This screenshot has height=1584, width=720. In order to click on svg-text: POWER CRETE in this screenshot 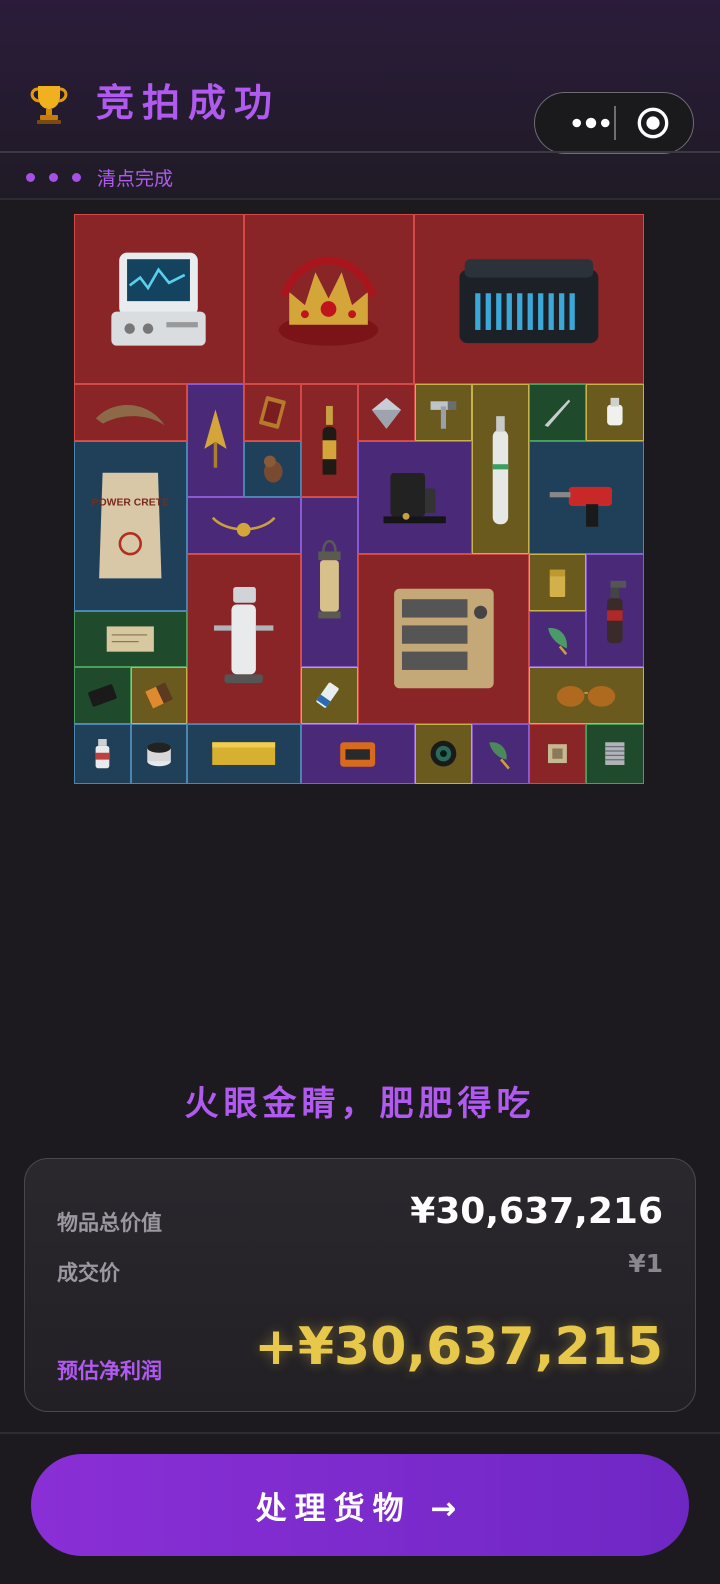, I will do `click(130, 503)`.